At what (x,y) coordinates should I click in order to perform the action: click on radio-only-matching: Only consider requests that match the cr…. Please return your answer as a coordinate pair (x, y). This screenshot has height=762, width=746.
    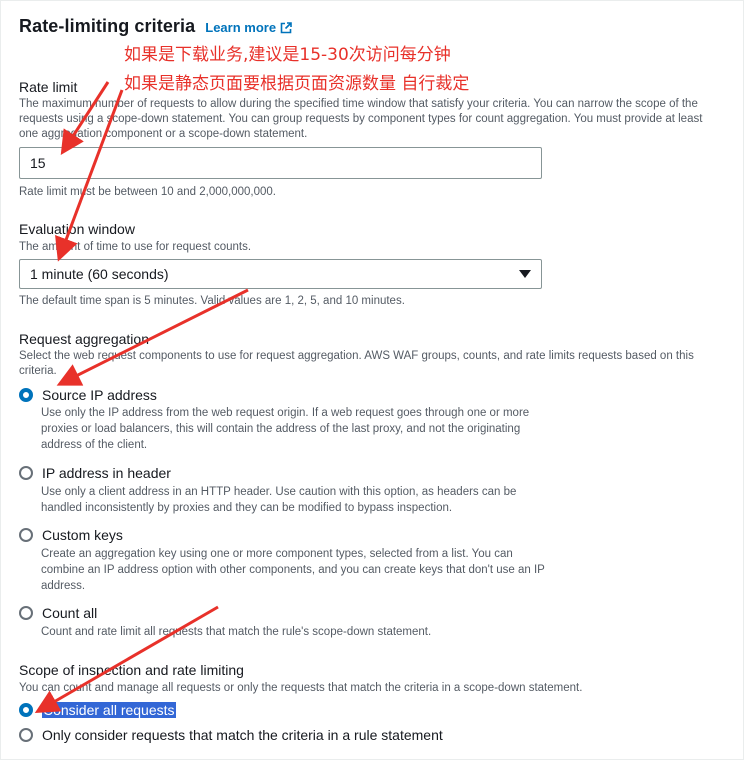
    Looking at the image, I should click on (231, 735).